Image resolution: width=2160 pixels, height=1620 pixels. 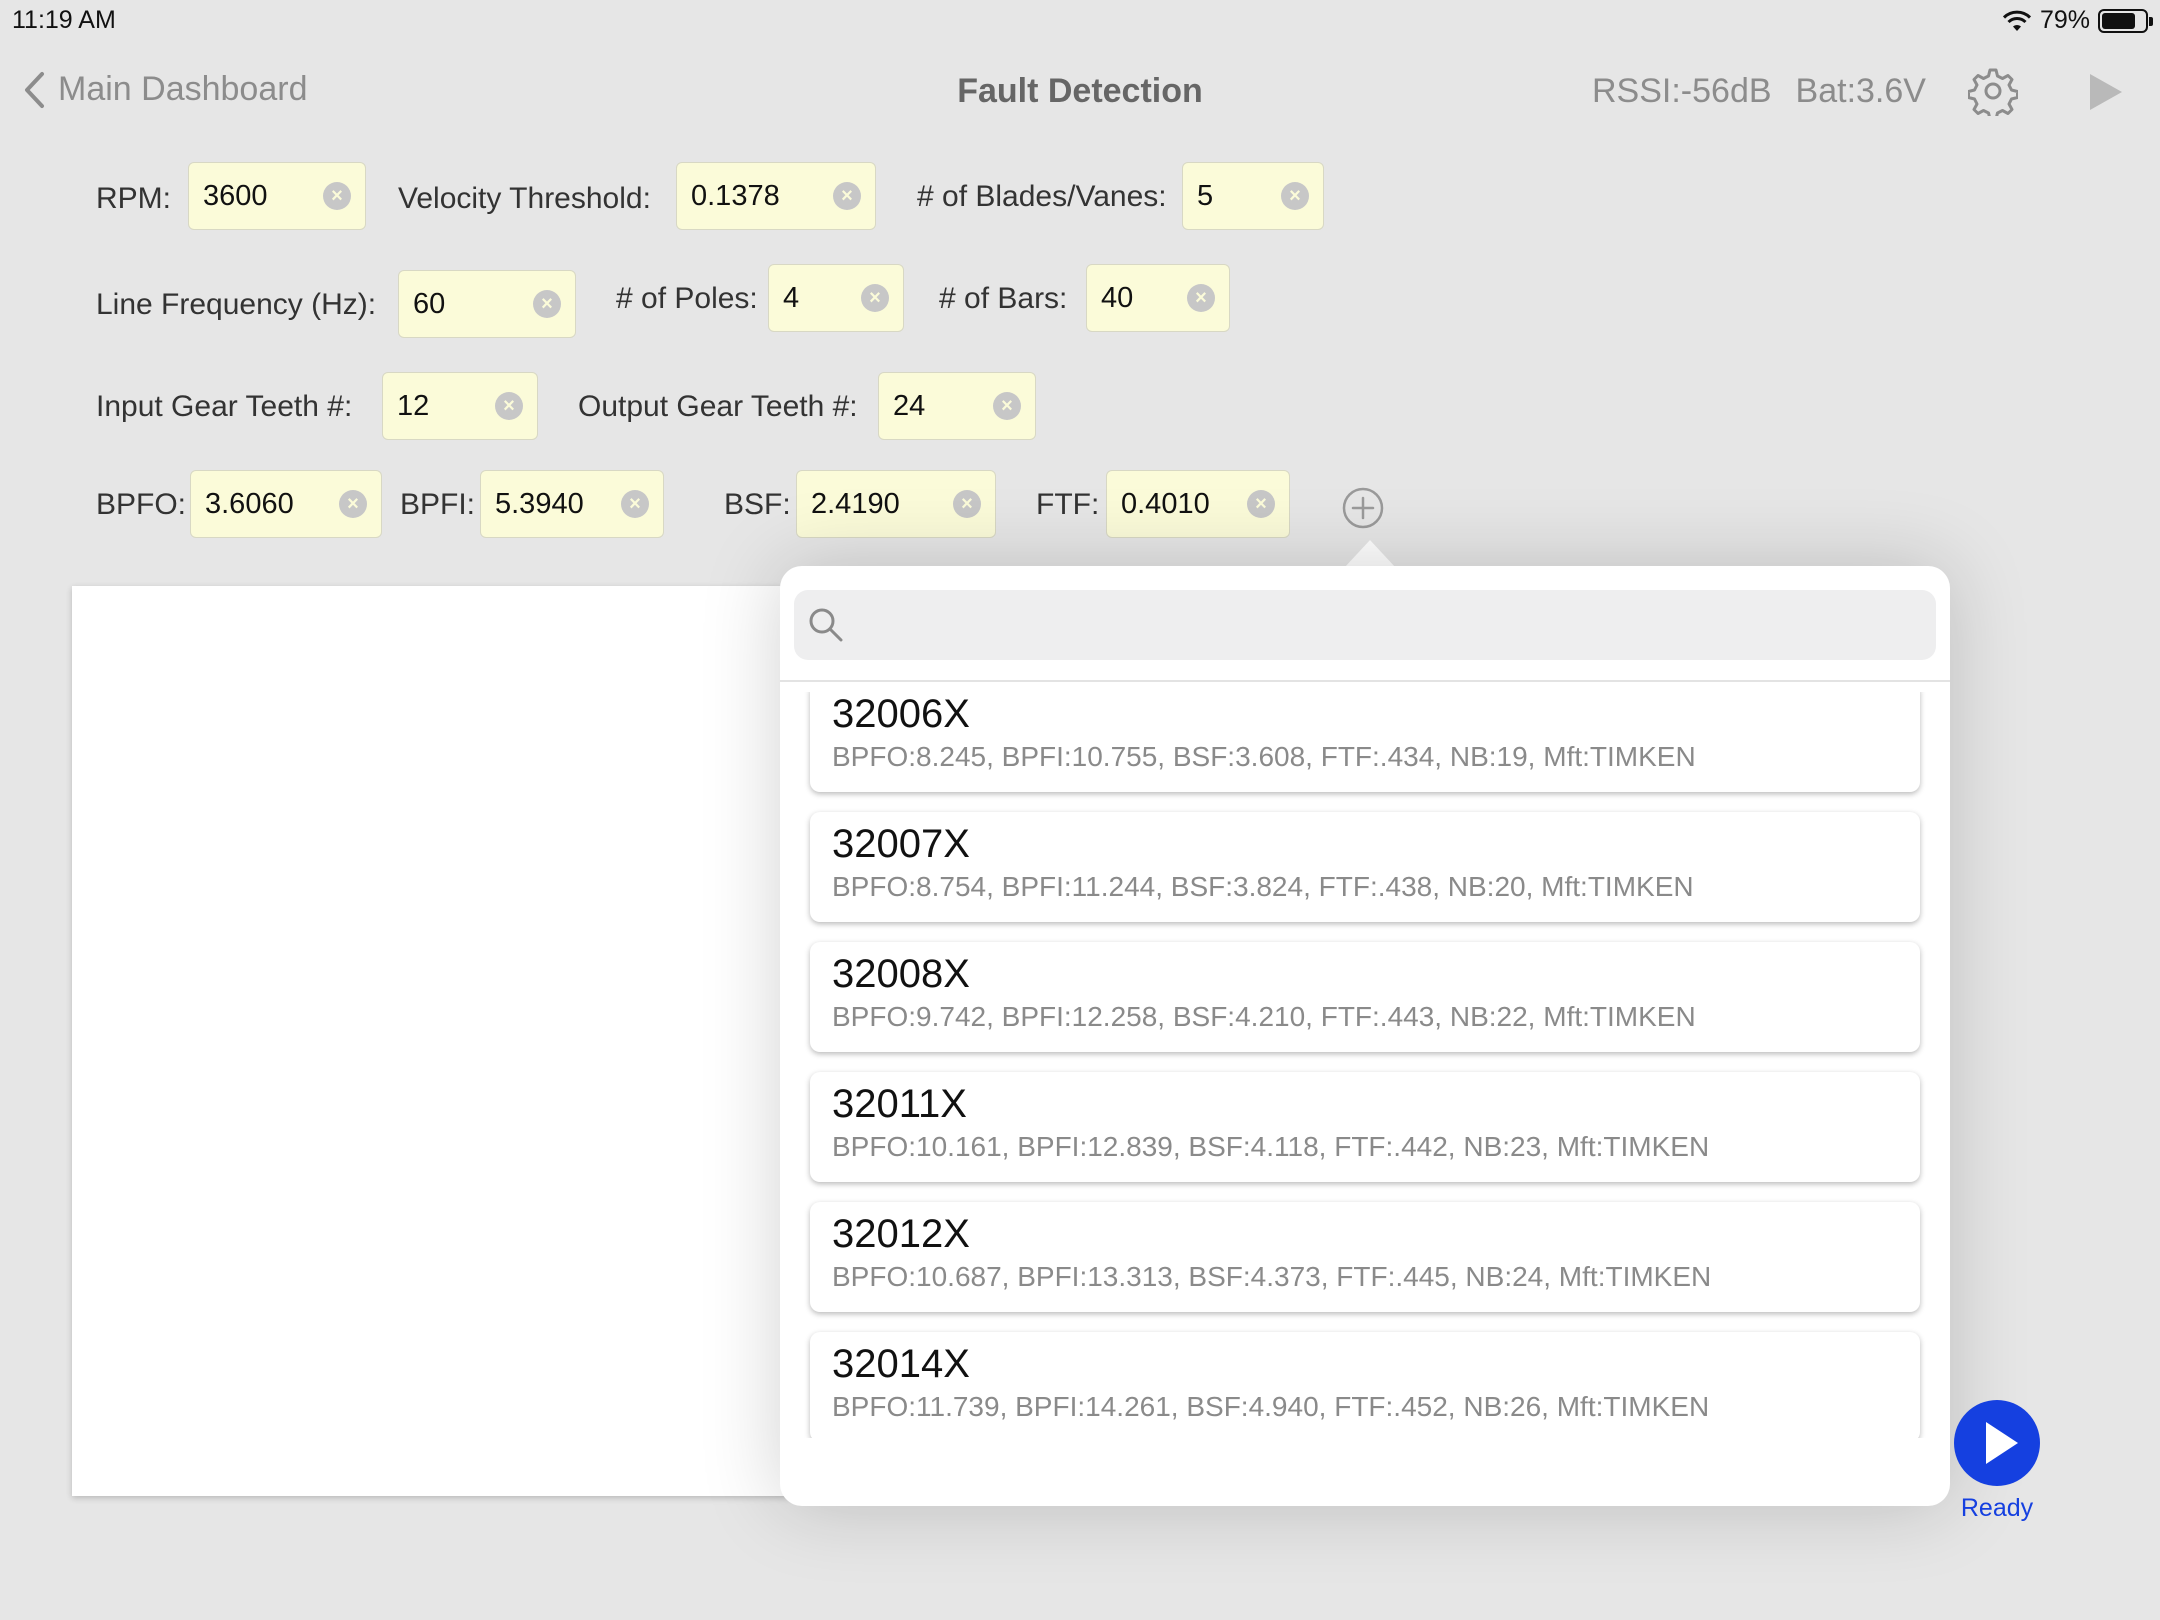 What do you see at coordinates (413, 405) in the screenshot?
I see `input-gear-value: 12` at bounding box center [413, 405].